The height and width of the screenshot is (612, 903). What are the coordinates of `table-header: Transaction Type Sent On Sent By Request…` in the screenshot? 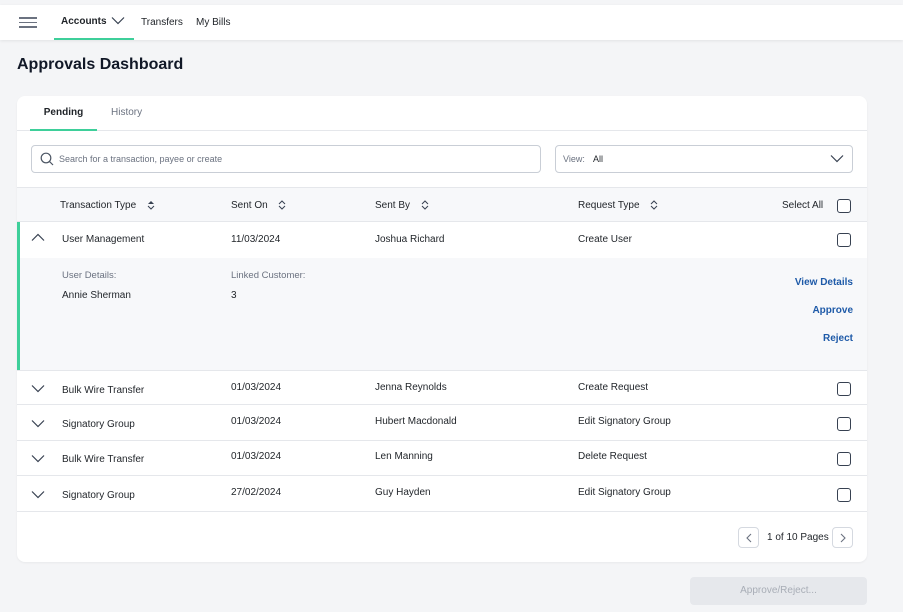 It's located at (442, 204).